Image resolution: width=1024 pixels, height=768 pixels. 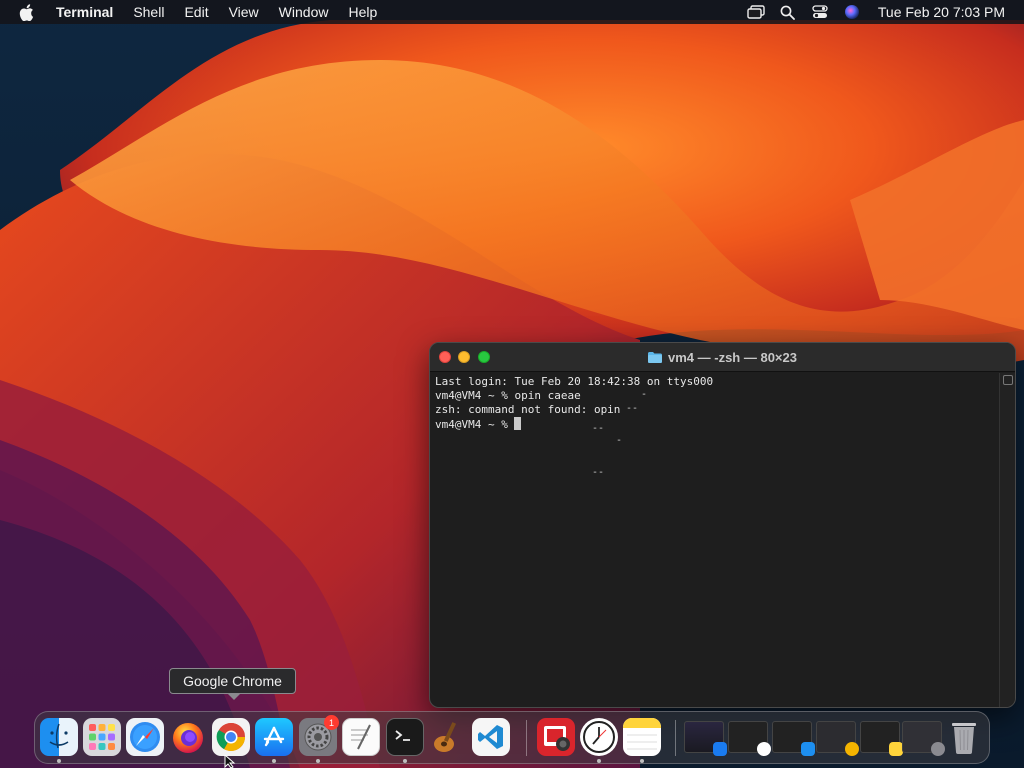 What do you see at coordinates (102, 737) in the screenshot?
I see `launchpad-icon` at bounding box center [102, 737].